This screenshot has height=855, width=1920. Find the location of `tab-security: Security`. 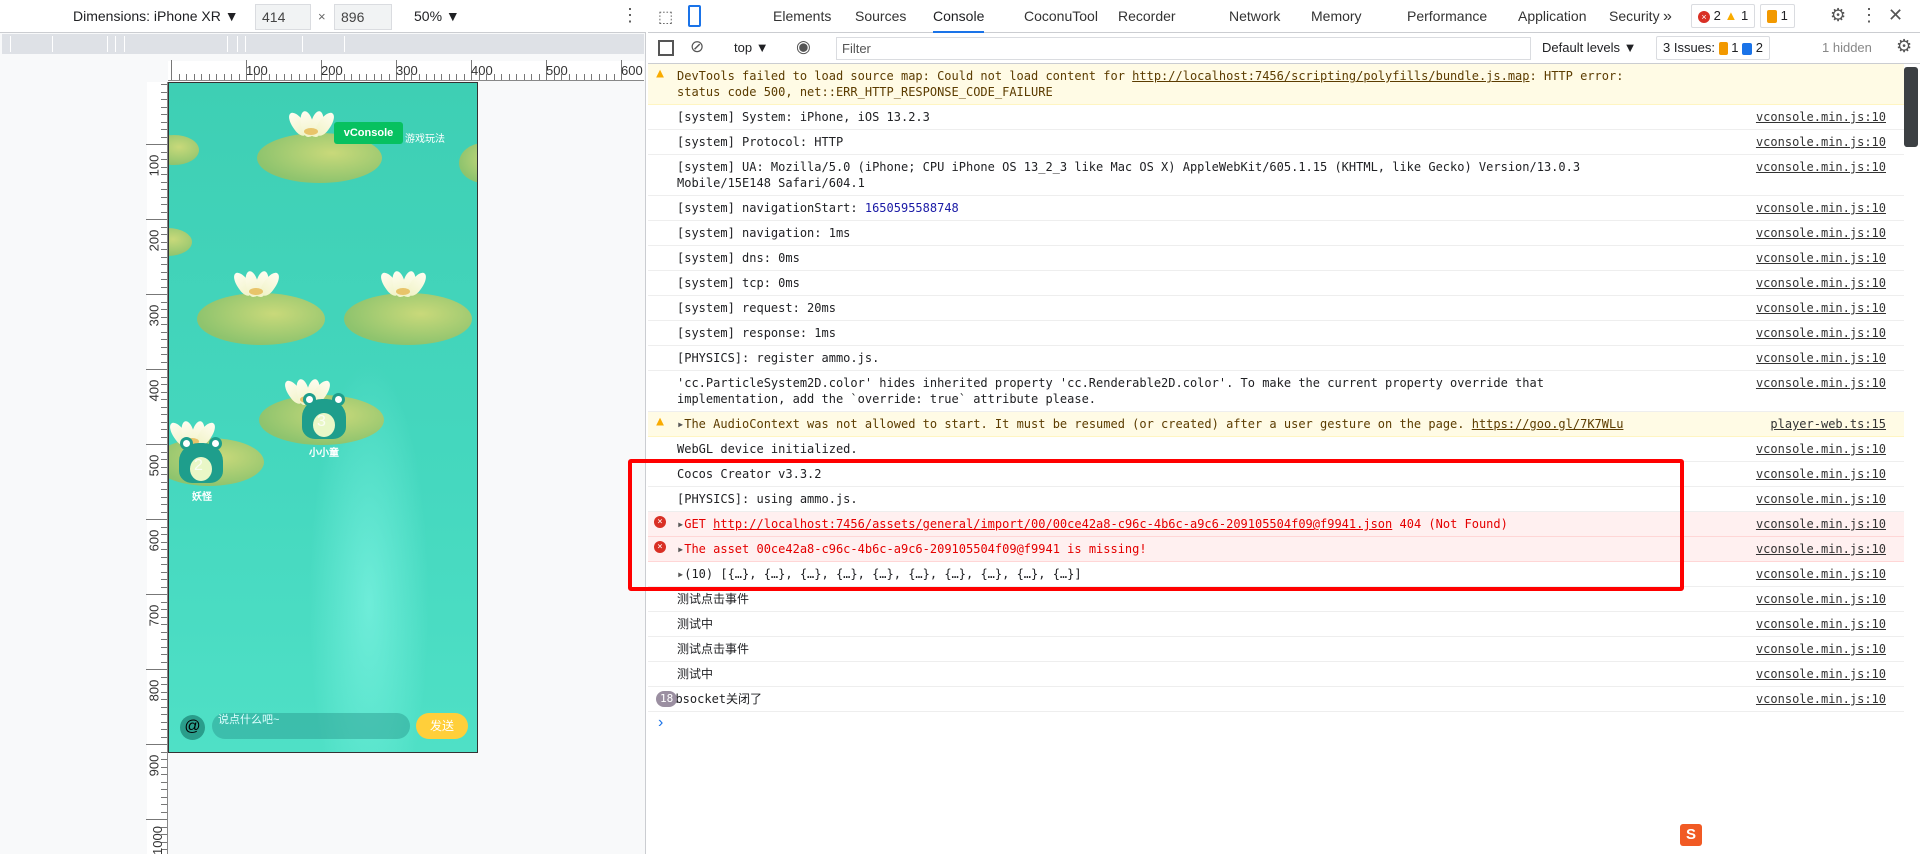

tab-security: Security is located at coordinates (1634, 16).